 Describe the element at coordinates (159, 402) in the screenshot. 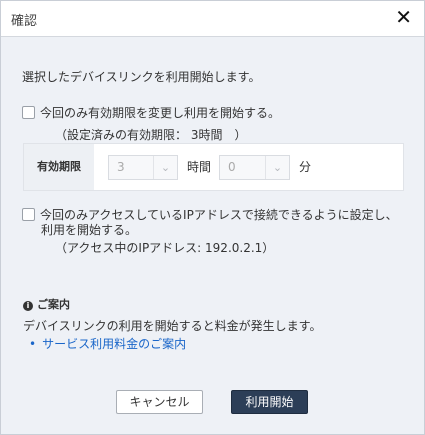

I see `cancel-button: キャンセル` at that location.